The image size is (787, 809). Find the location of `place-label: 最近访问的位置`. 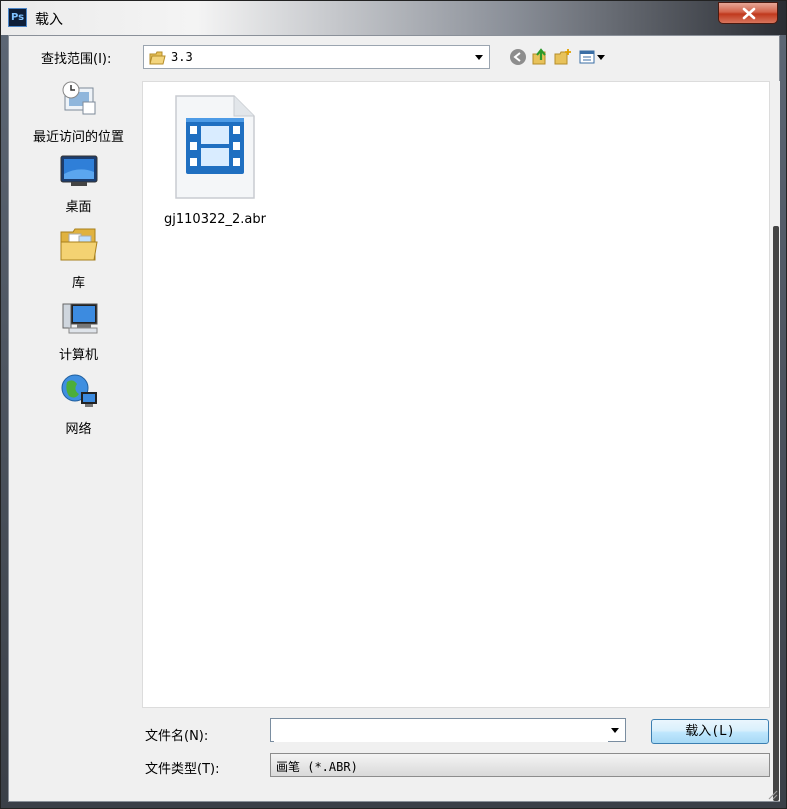

place-label: 最近访问的位置 is located at coordinates (78, 137).